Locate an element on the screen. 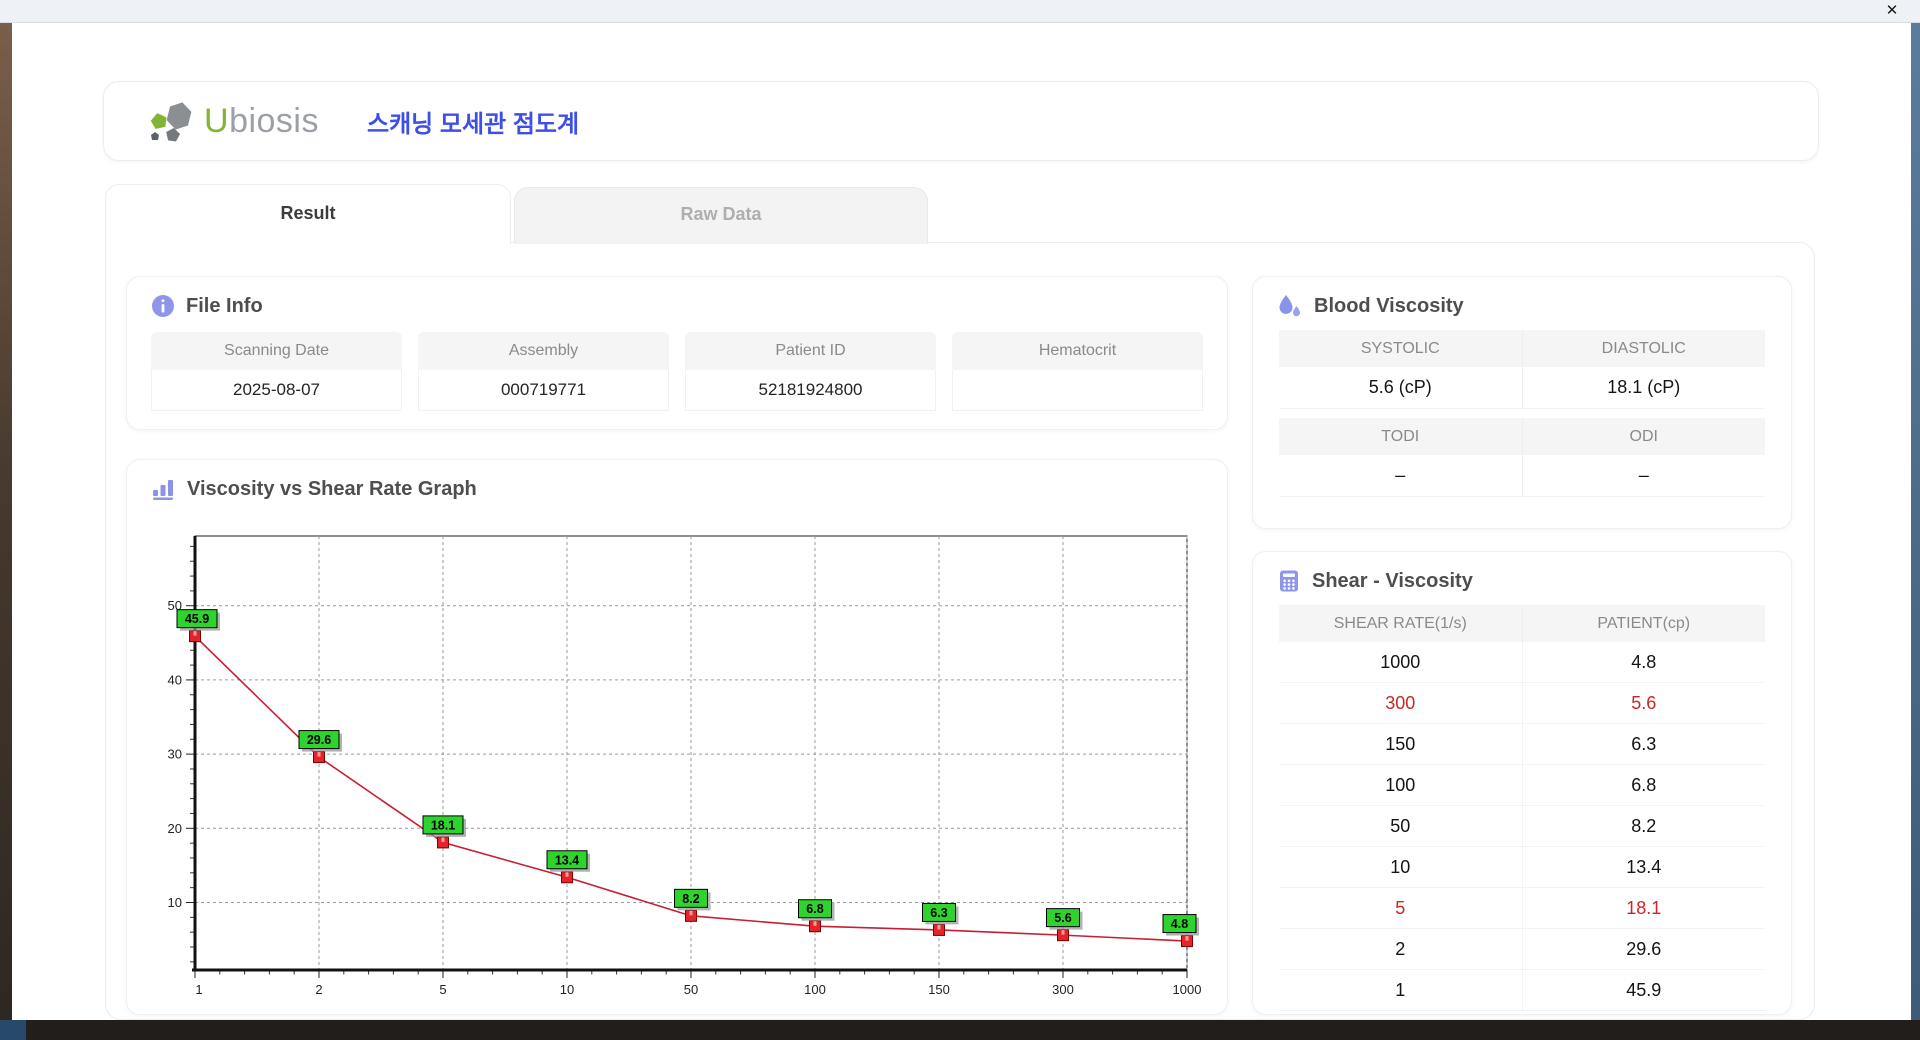 This screenshot has width=1920, height=1040. blood-viscosity-title: Blood Viscosity is located at coordinates (1389, 305).